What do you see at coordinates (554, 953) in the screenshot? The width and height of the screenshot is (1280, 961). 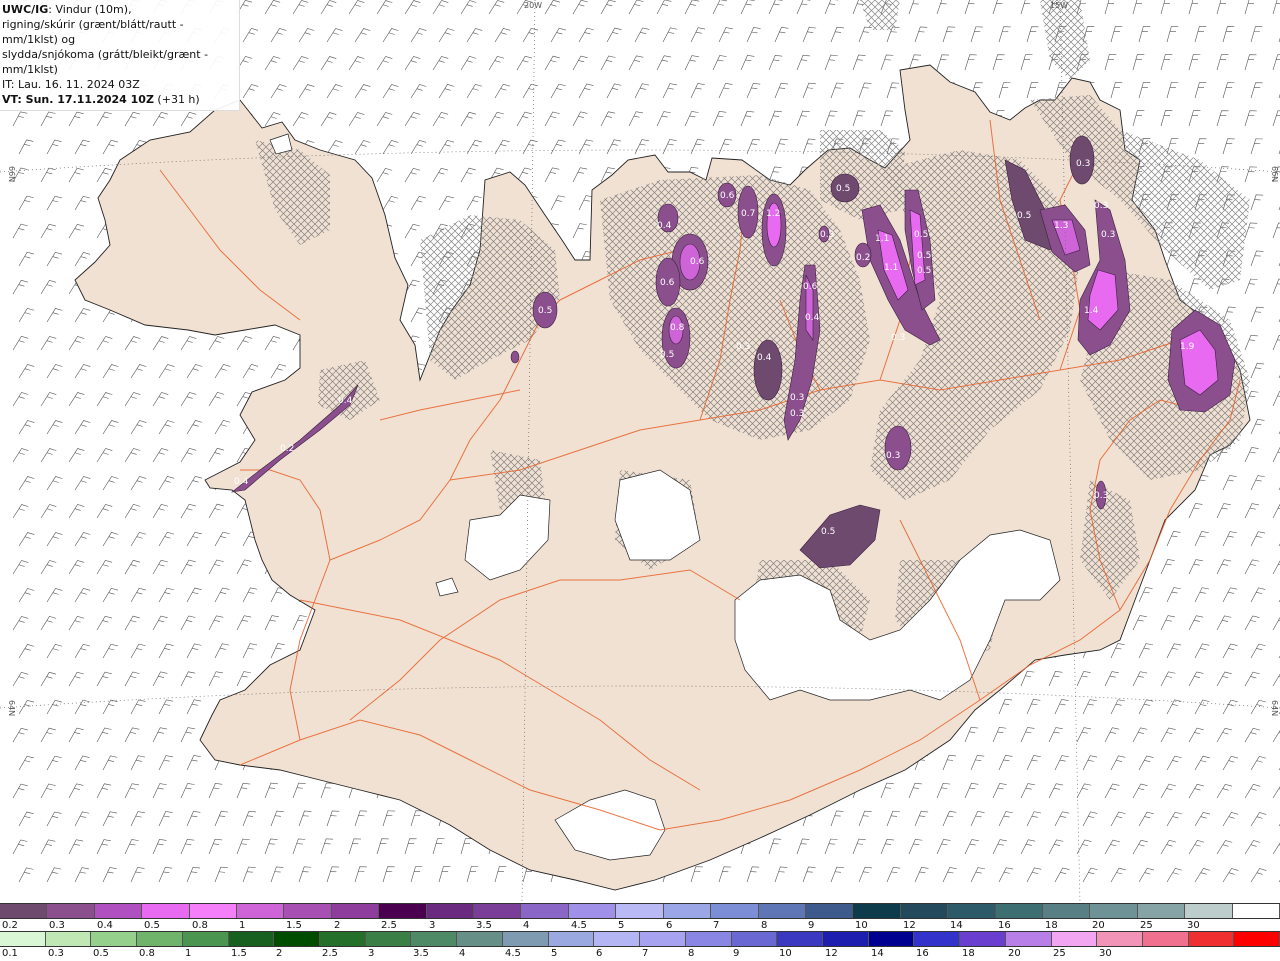 I see `legend-tick-label: 5` at bounding box center [554, 953].